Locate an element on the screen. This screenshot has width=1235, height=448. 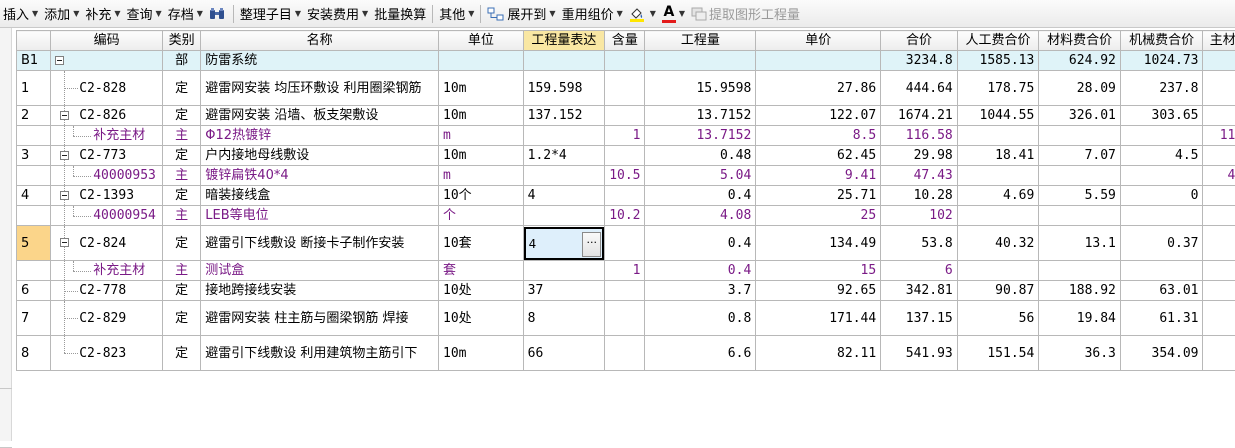
expression-input: 4 is located at coordinates (531, 243).